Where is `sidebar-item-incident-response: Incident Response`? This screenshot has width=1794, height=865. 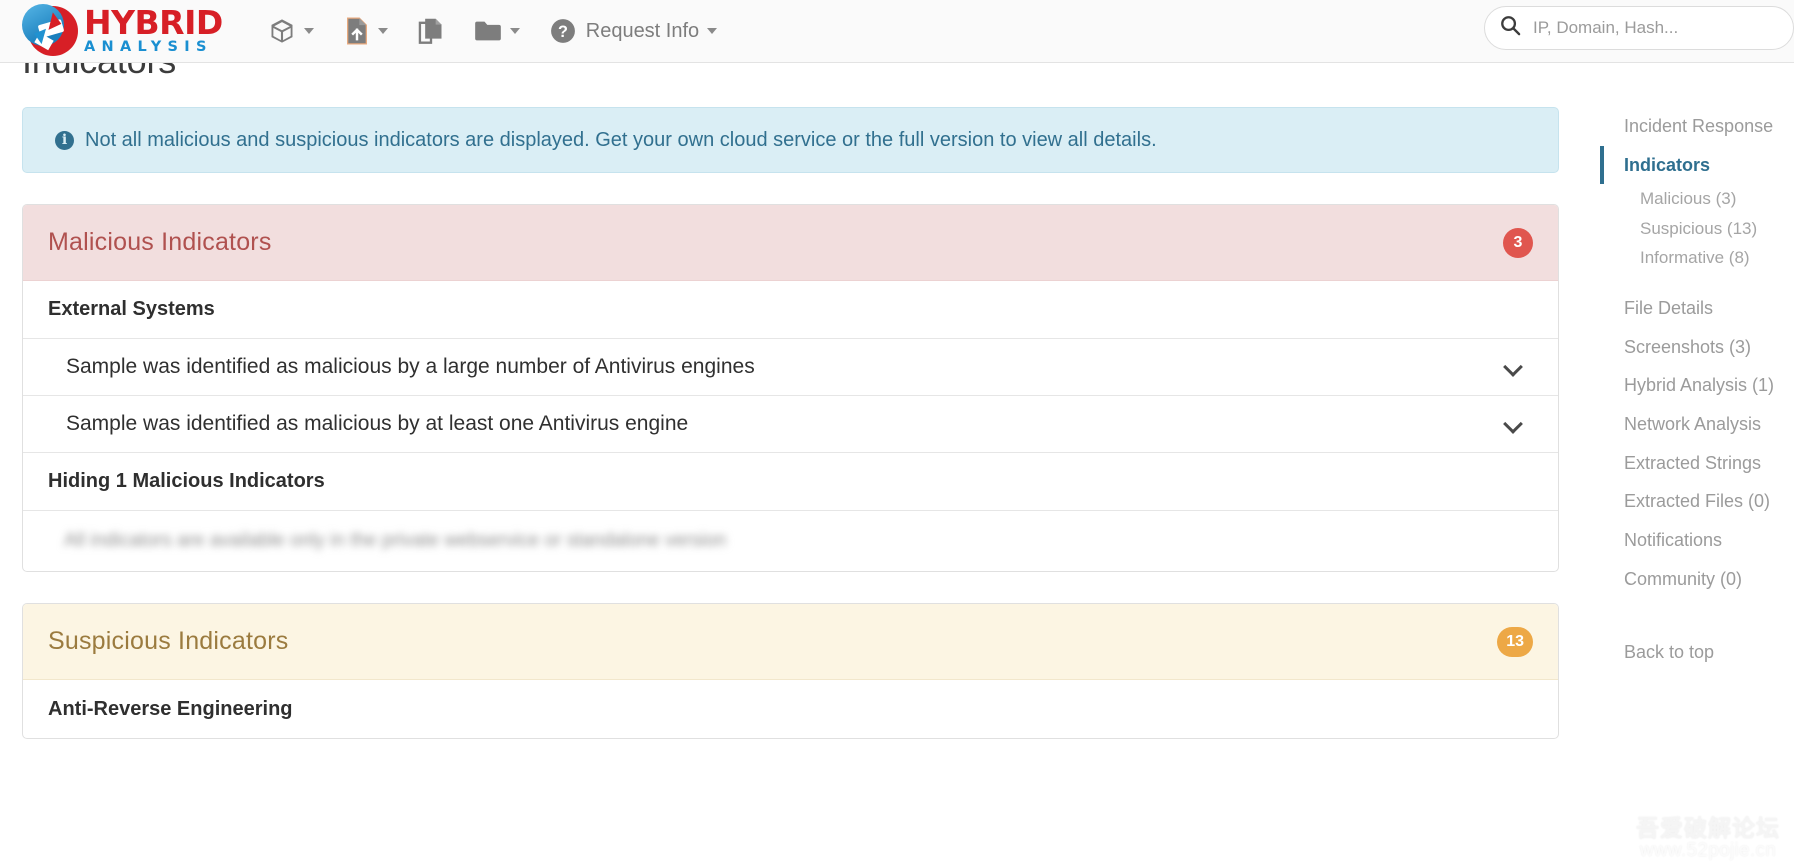 sidebar-item-incident-response: Incident Response is located at coordinates (1697, 126).